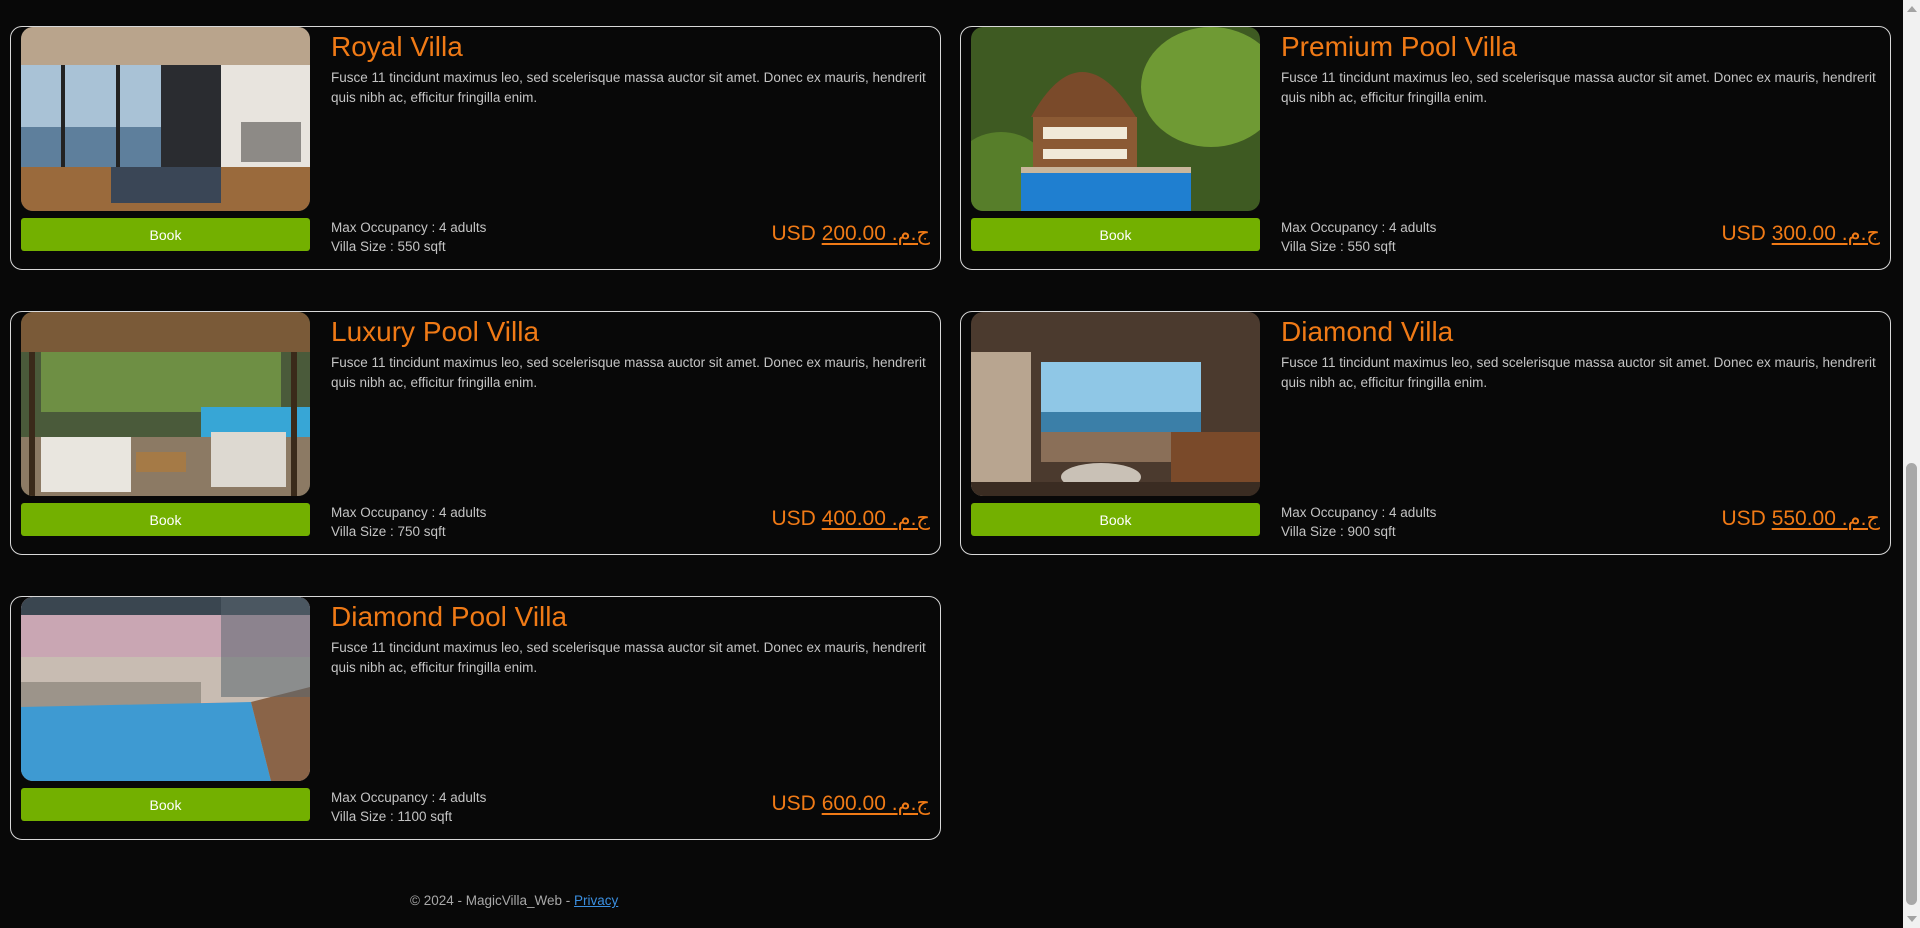 The width and height of the screenshot is (1920, 928). What do you see at coordinates (1911, 684) in the screenshot?
I see `scroll-thumb` at bounding box center [1911, 684].